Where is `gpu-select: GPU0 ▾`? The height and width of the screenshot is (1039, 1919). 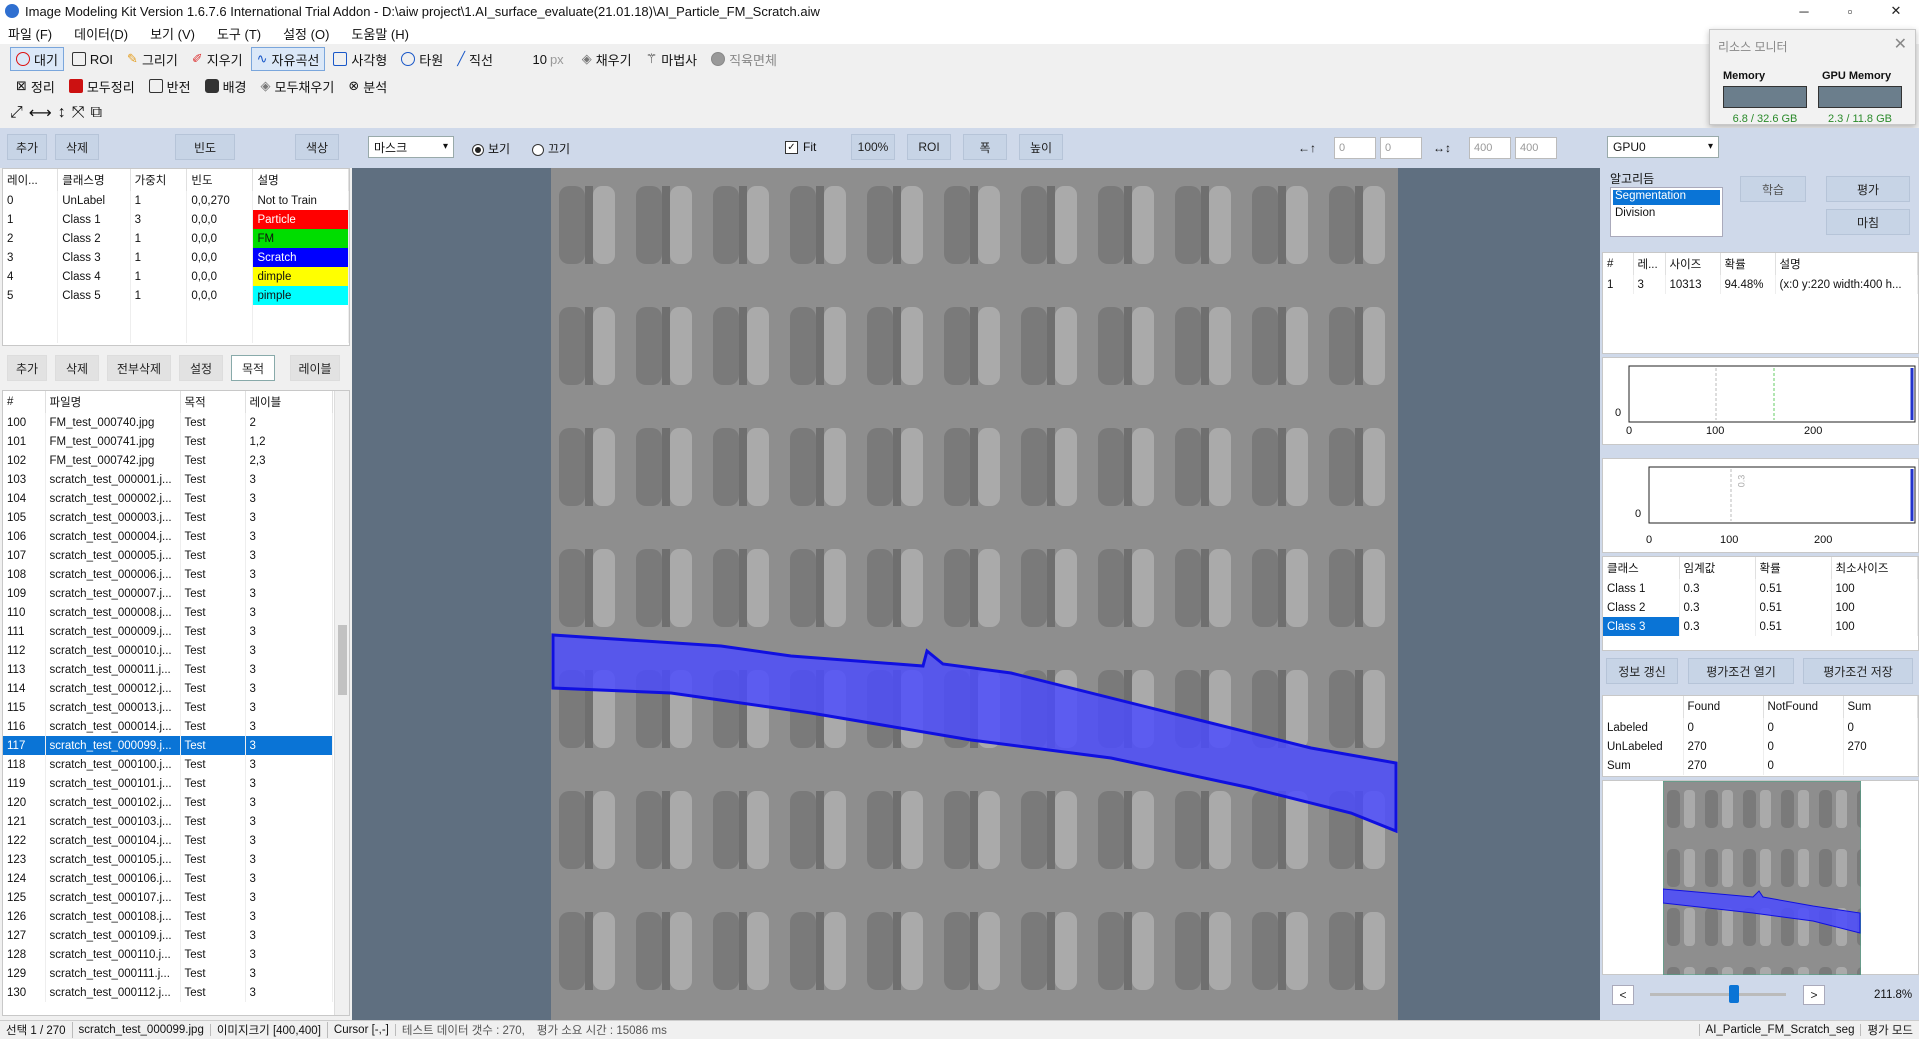
gpu-select: GPU0 ▾ is located at coordinates (1663, 147).